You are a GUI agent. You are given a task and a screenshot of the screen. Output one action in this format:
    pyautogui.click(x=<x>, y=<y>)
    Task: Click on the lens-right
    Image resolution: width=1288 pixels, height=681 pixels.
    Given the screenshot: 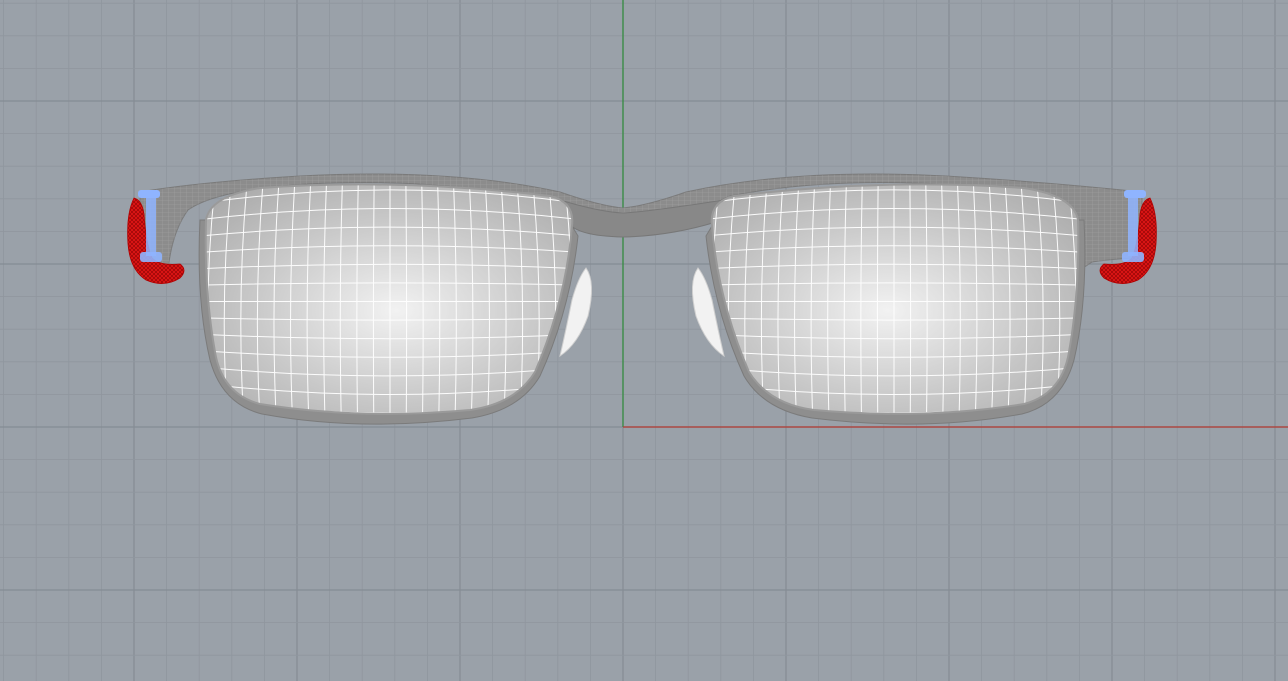 What is the action you would take?
    pyautogui.click(x=894, y=301)
    